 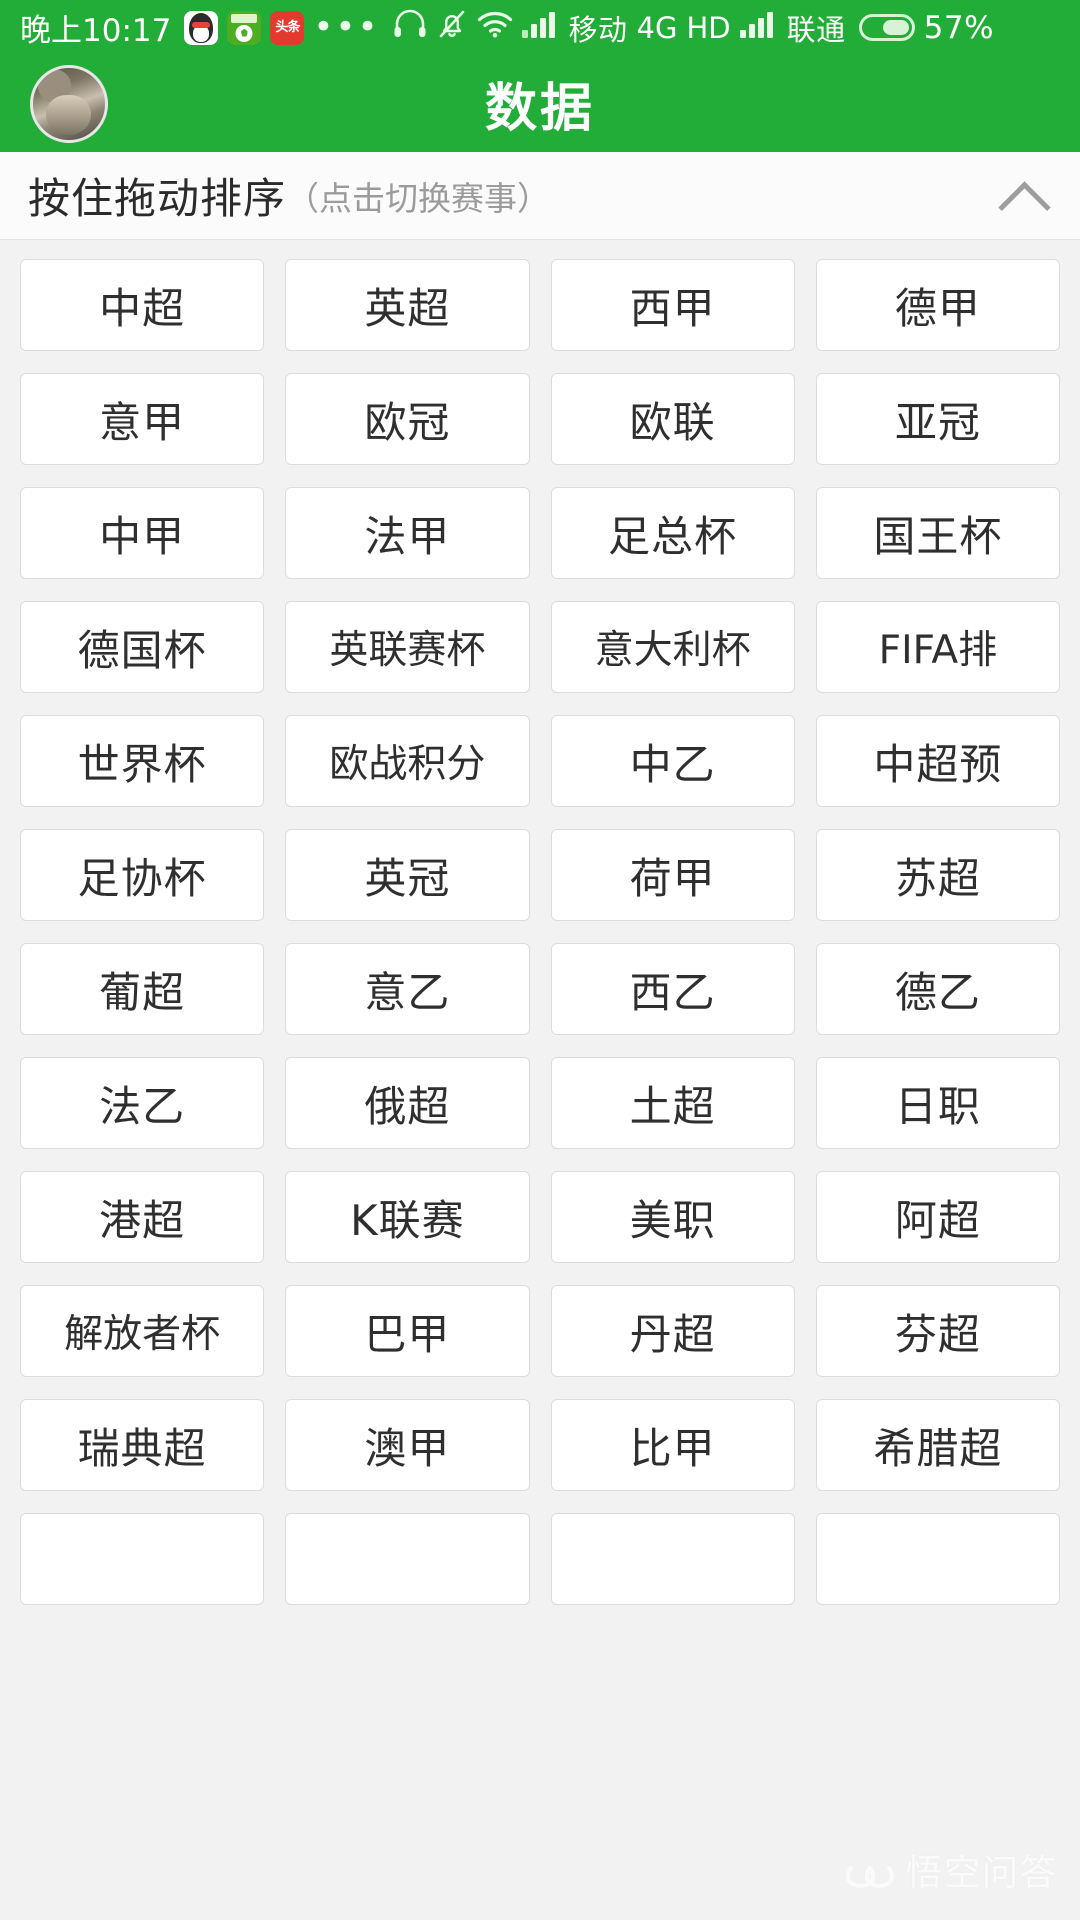 I want to click on league-tile: 中超预, so click(x=937, y=761).